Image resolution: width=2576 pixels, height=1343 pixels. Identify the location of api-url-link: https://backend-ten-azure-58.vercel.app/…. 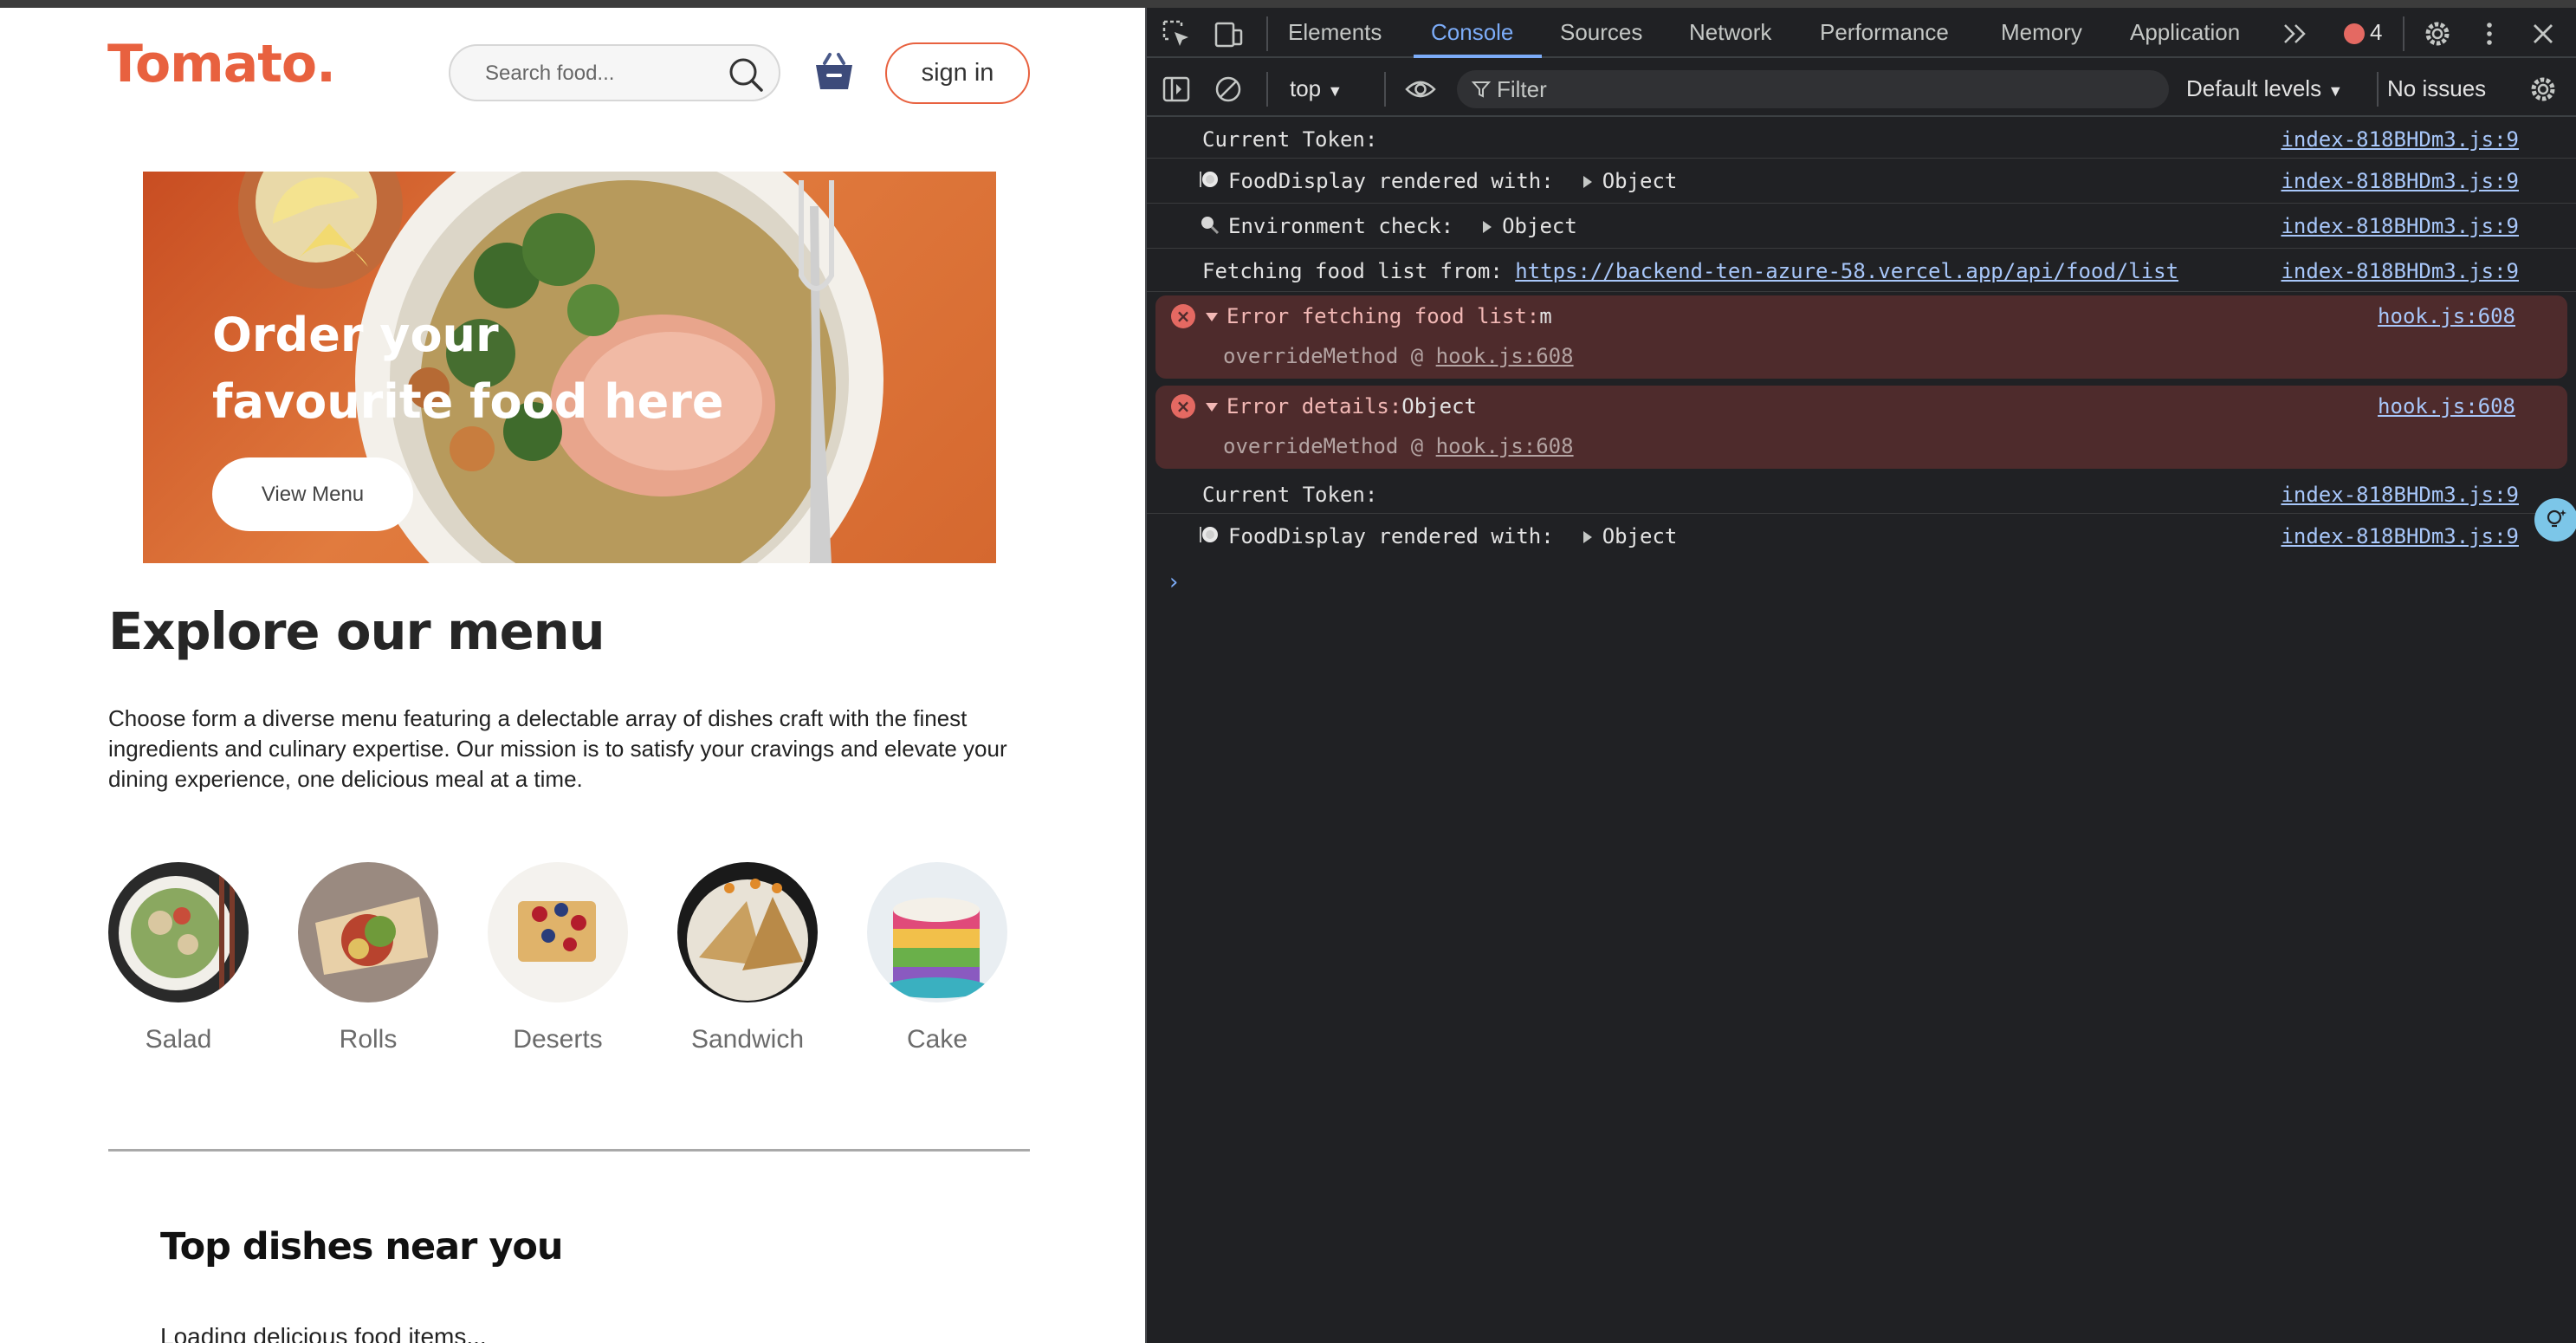
(1846, 271).